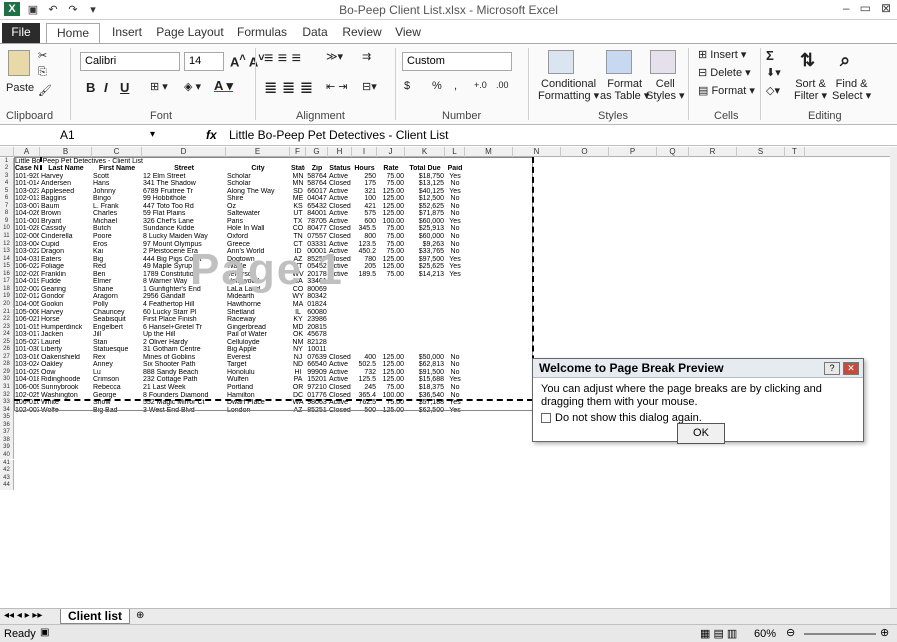 This screenshot has height=642, width=897. I want to click on borders-icon: ⊞ ▾, so click(159, 86).